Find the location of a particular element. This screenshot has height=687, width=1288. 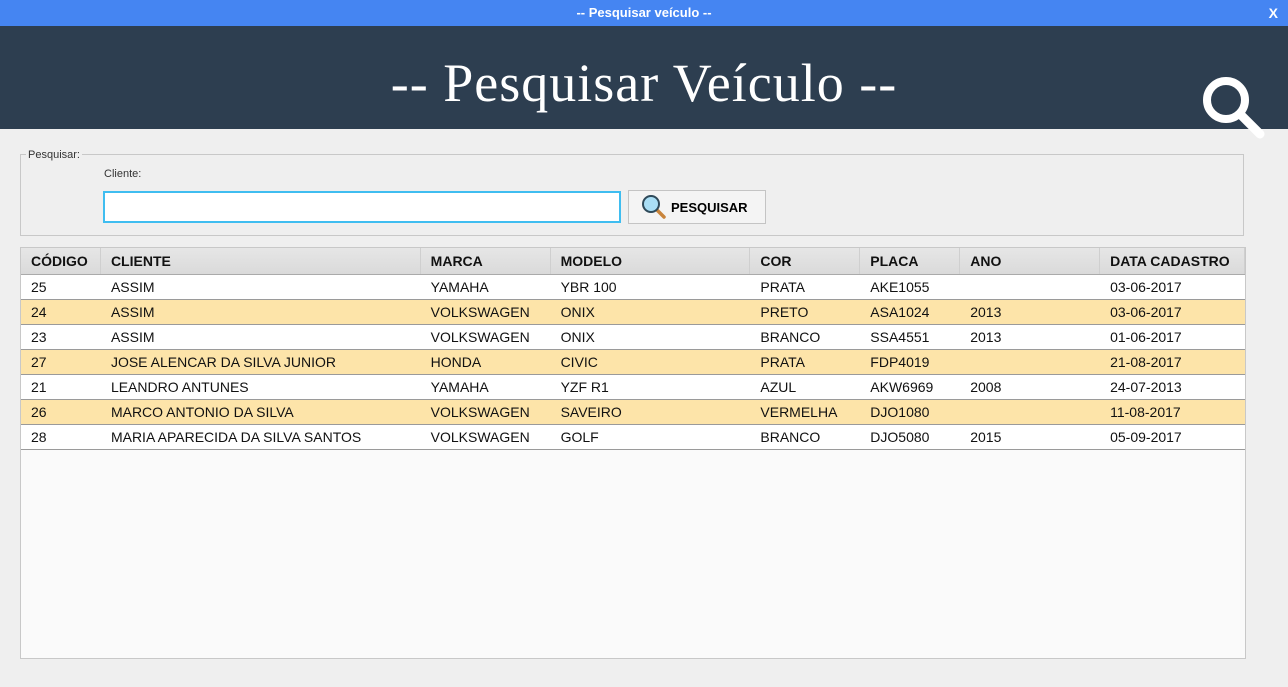

title-bar: -- Pesquisar veículo -- X is located at coordinates (644, 13).